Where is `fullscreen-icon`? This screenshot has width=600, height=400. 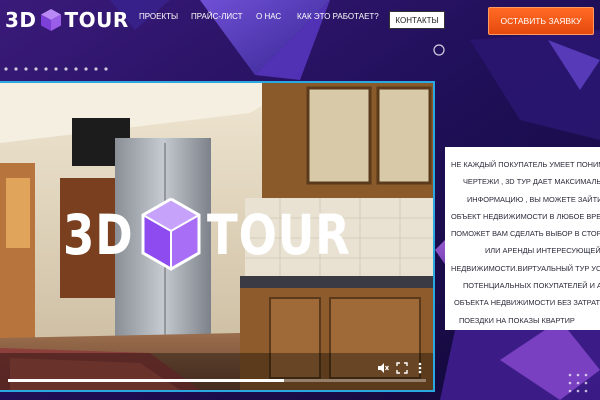
fullscreen-icon is located at coordinates (402, 368).